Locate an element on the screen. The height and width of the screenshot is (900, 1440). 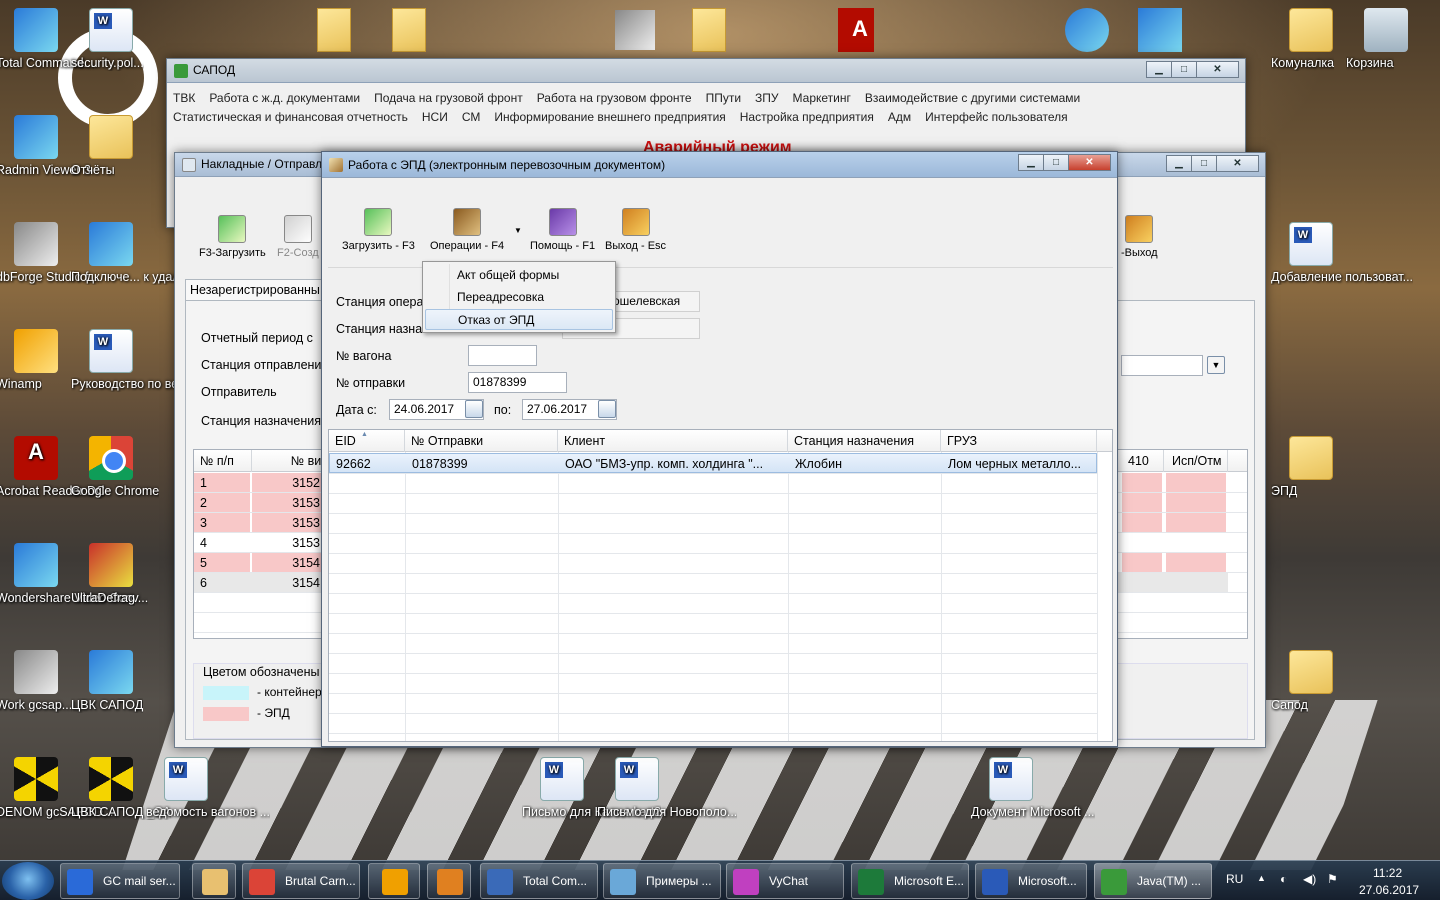
desktop-icon-cvk-sapod: ЦВК САПОД is located at coordinates (111, 681).